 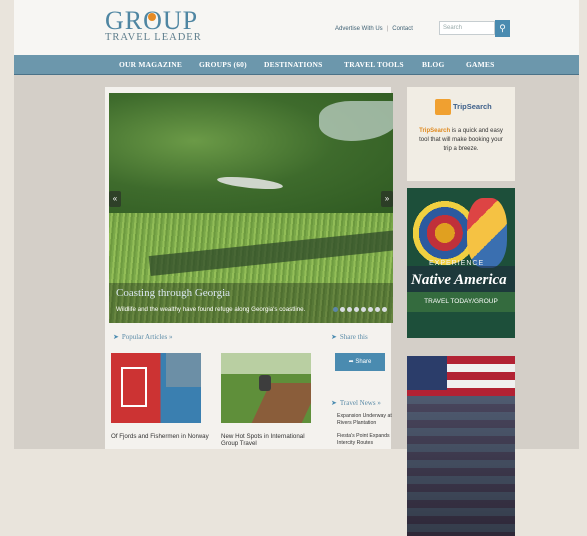 What do you see at coordinates (427, 373) in the screenshot?
I see `ad-flag-canton` at bounding box center [427, 373].